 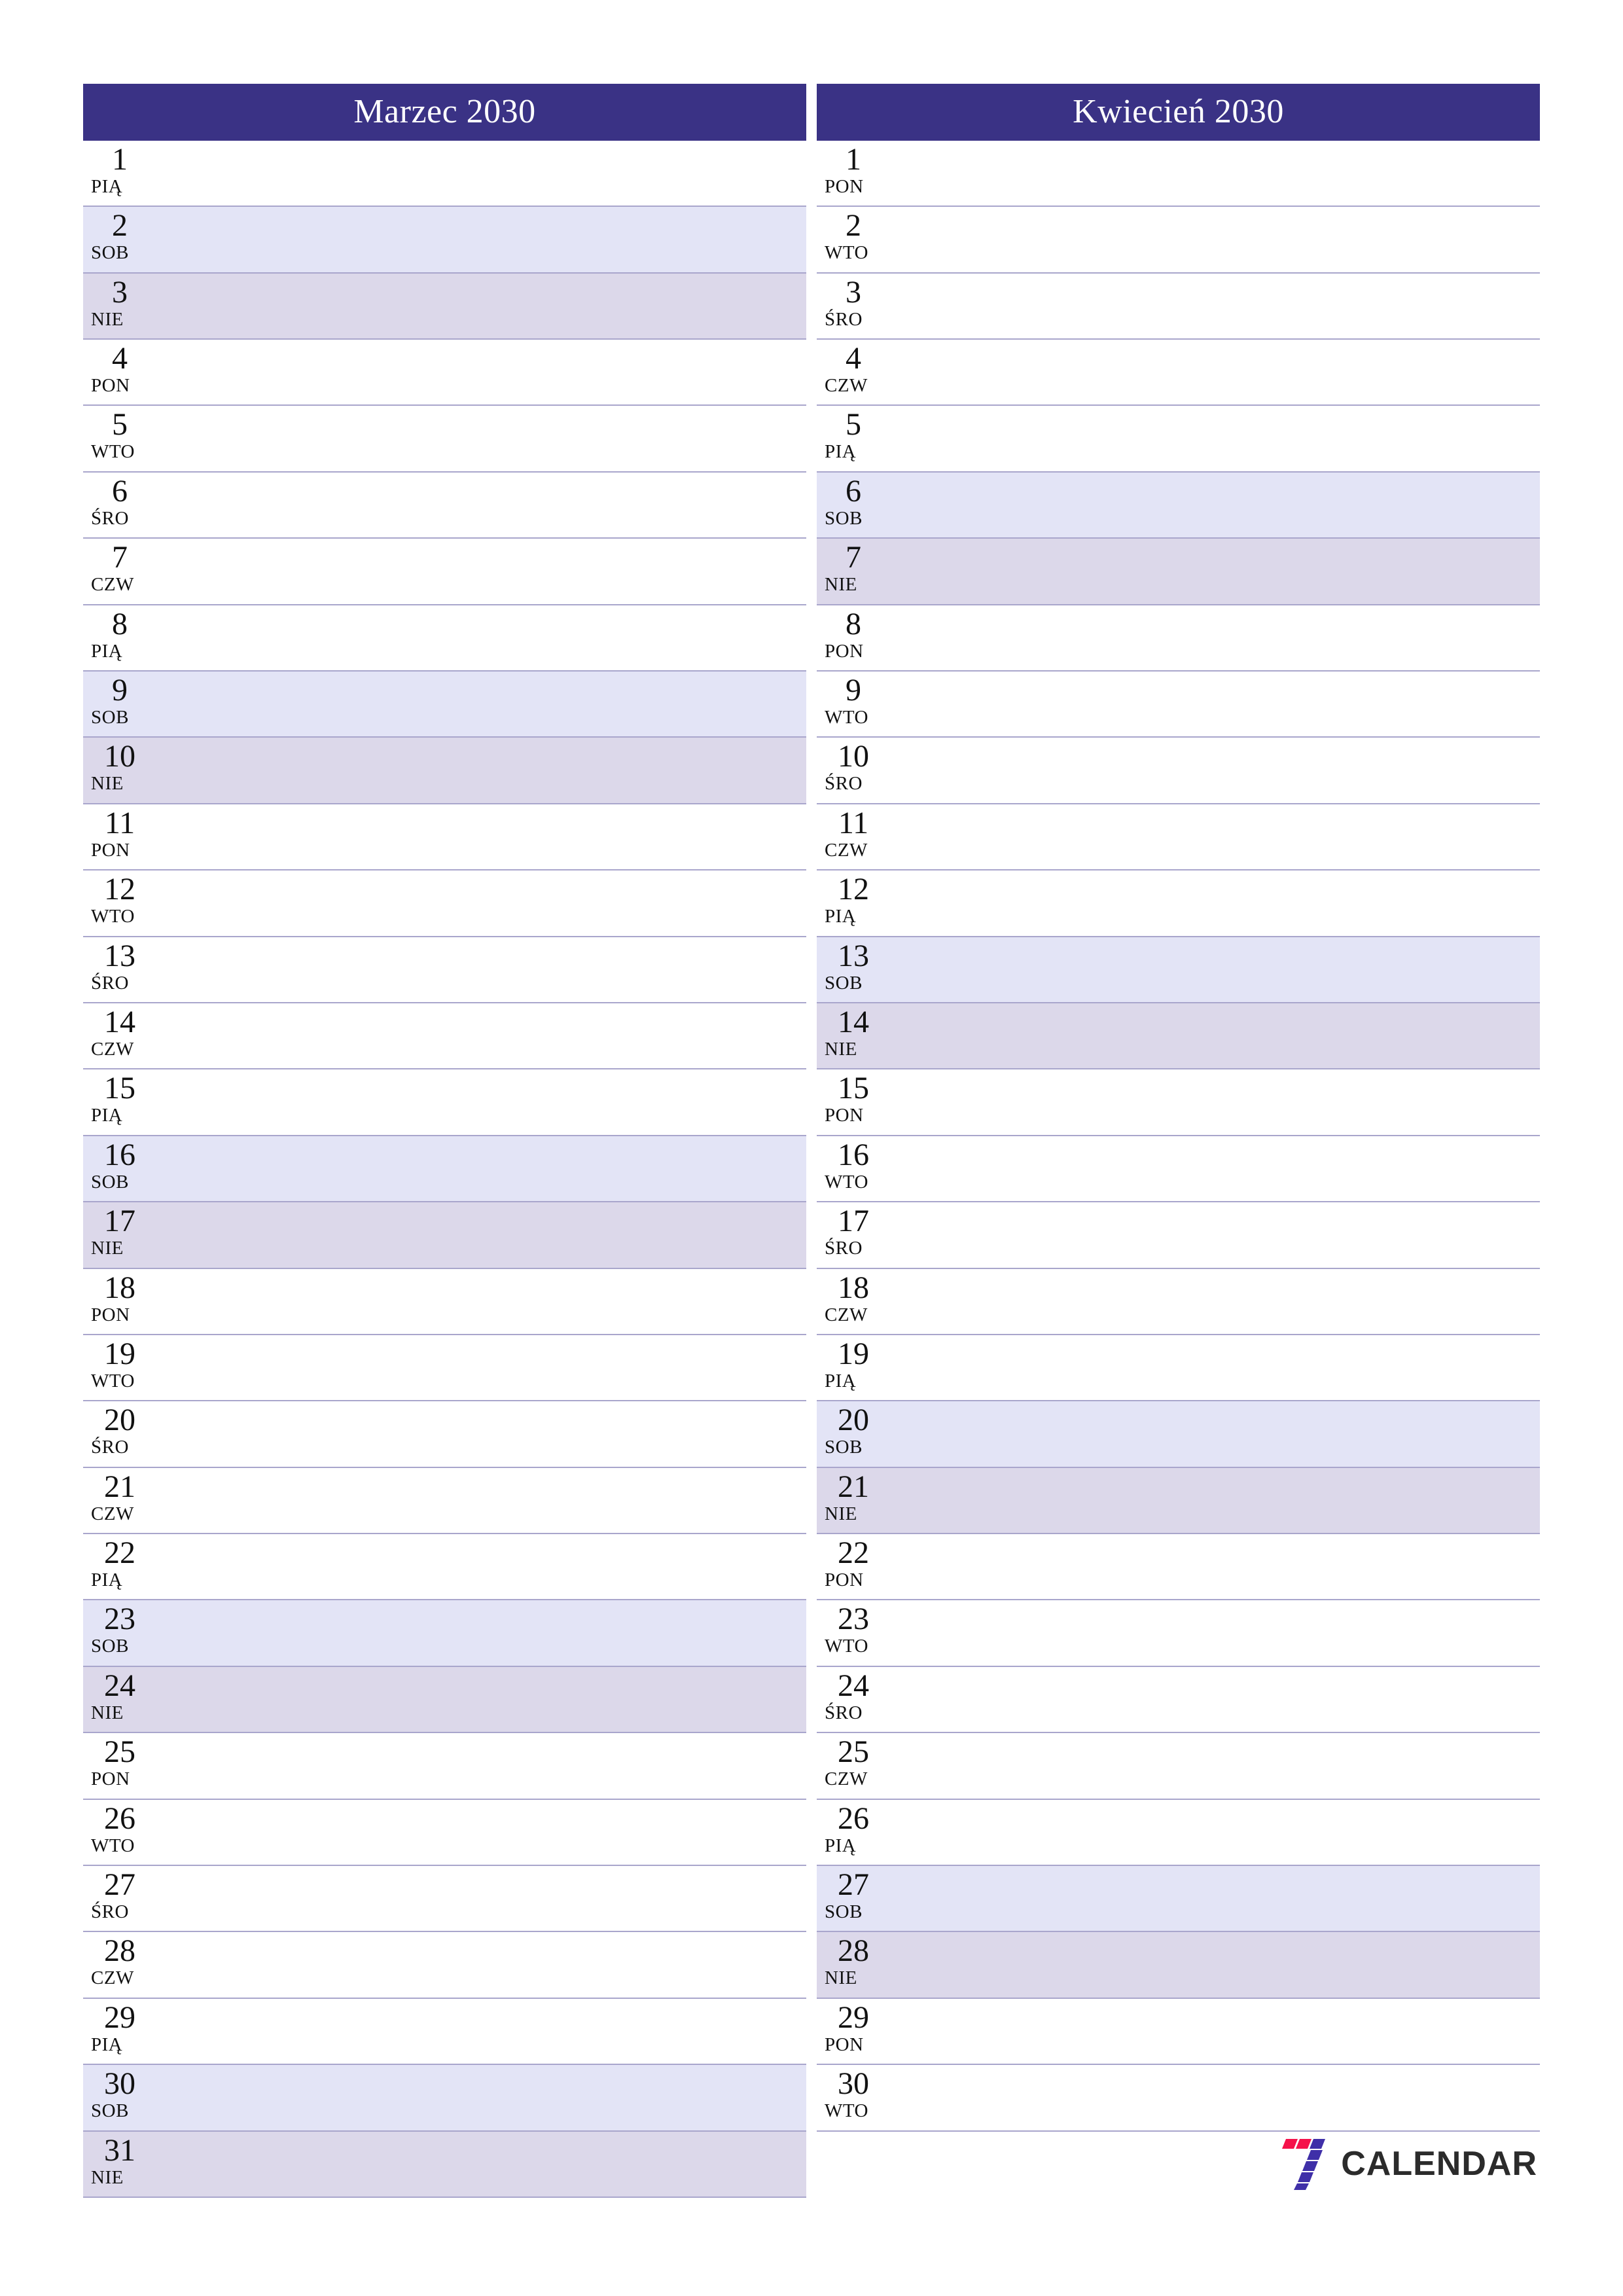 What do you see at coordinates (1178, 1102) in the screenshot?
I see `day-cell: 15 PON` at bounding box center [1178, 1102].